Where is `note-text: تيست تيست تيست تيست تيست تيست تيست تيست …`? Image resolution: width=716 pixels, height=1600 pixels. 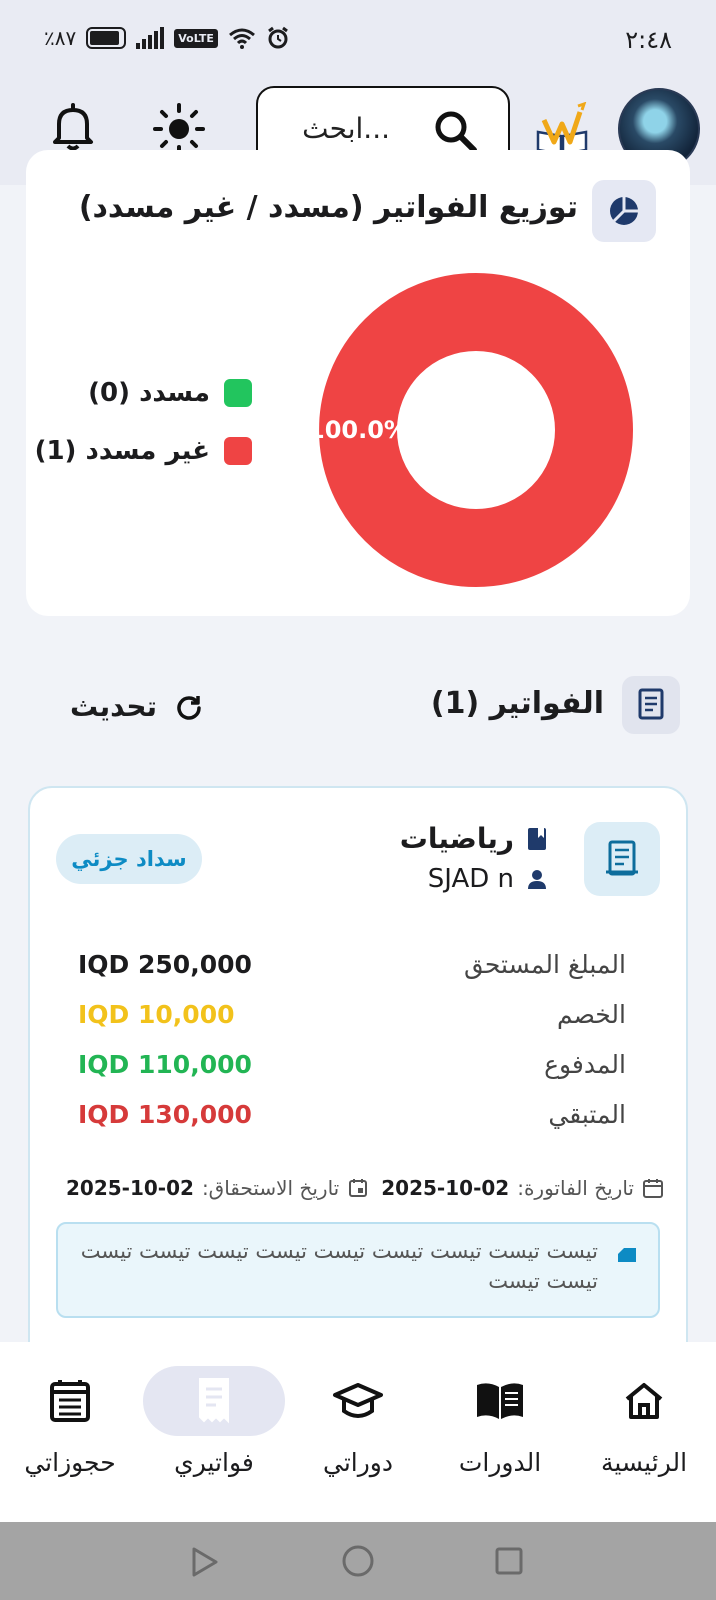 note-text: تيست تيست تيست تيست تيست تيست تيست تيست … is located at coordinates (339, 1266).